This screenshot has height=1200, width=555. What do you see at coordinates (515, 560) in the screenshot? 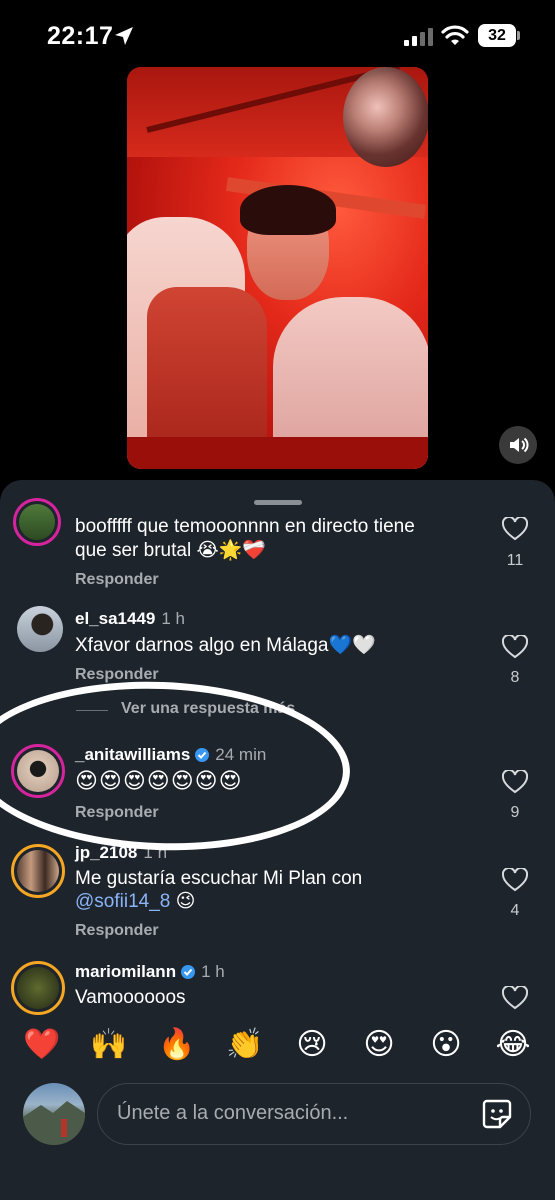
I see `like-count: 11` at bounding box center [515, 560].